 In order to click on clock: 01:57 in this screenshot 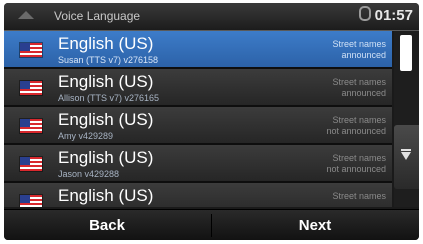, I will do `click(393, 15)`.